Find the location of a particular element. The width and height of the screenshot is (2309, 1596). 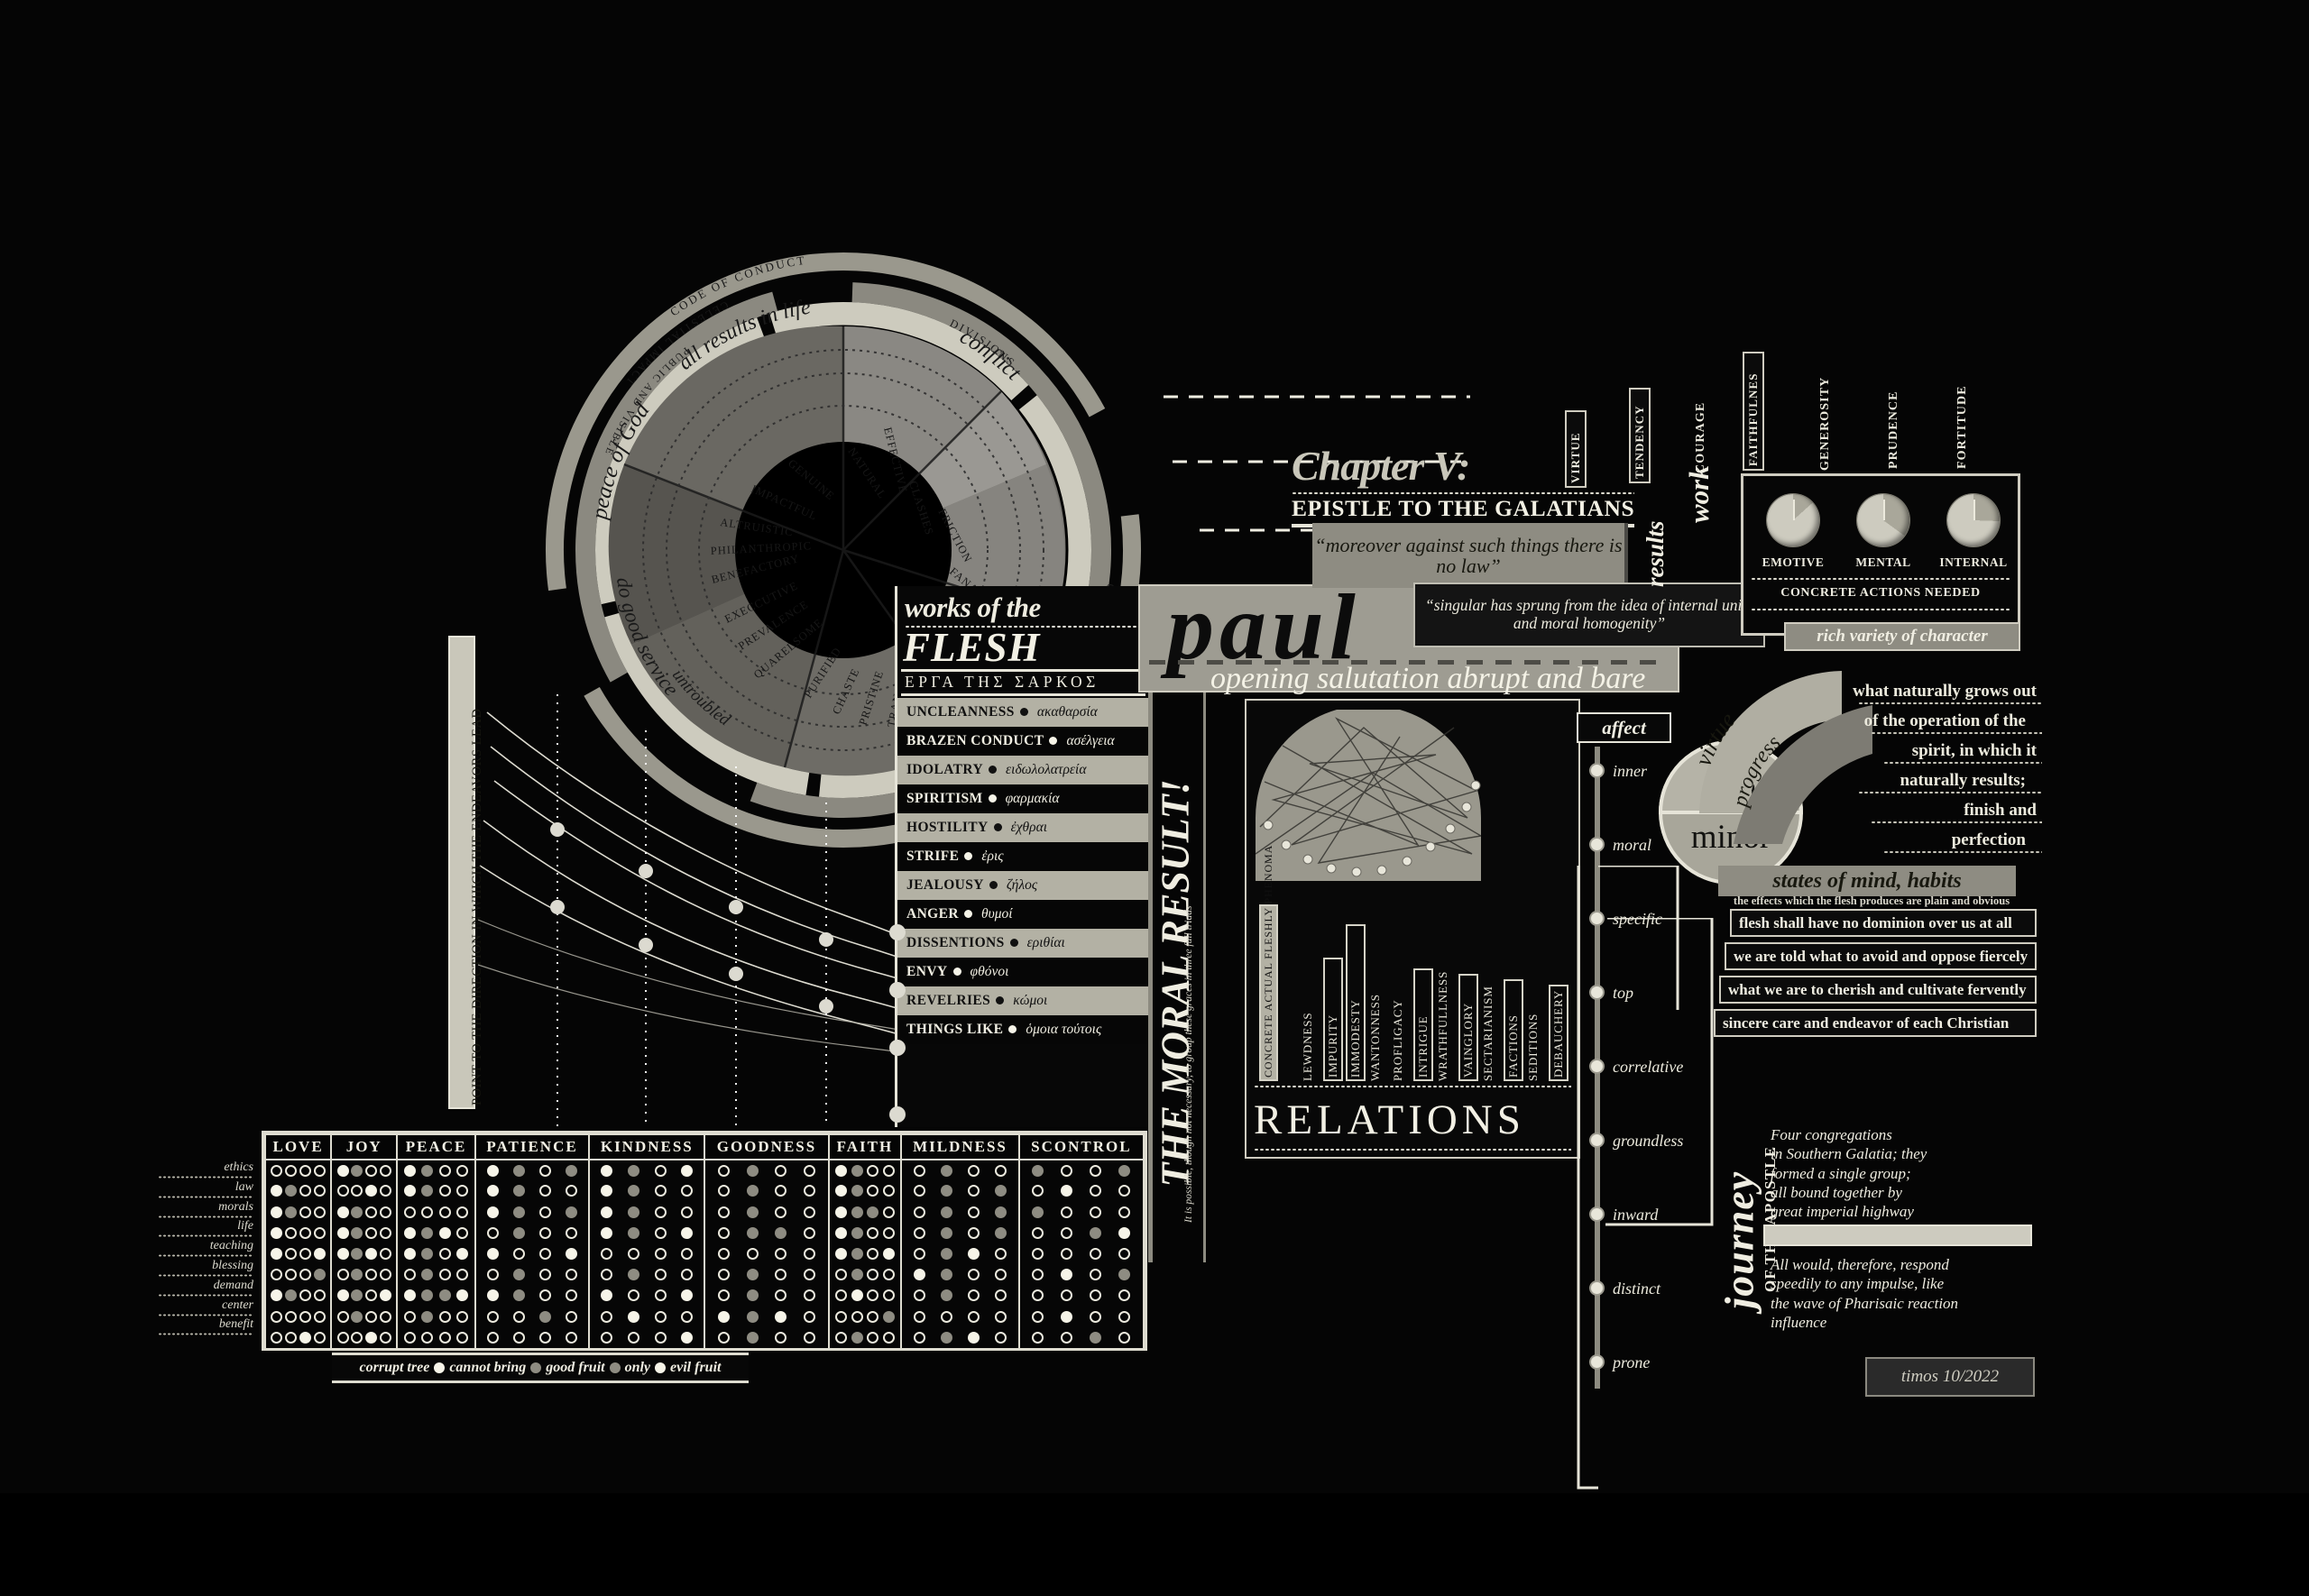

relations-title: RELATIONS is located at coordinates (1390, 1119).